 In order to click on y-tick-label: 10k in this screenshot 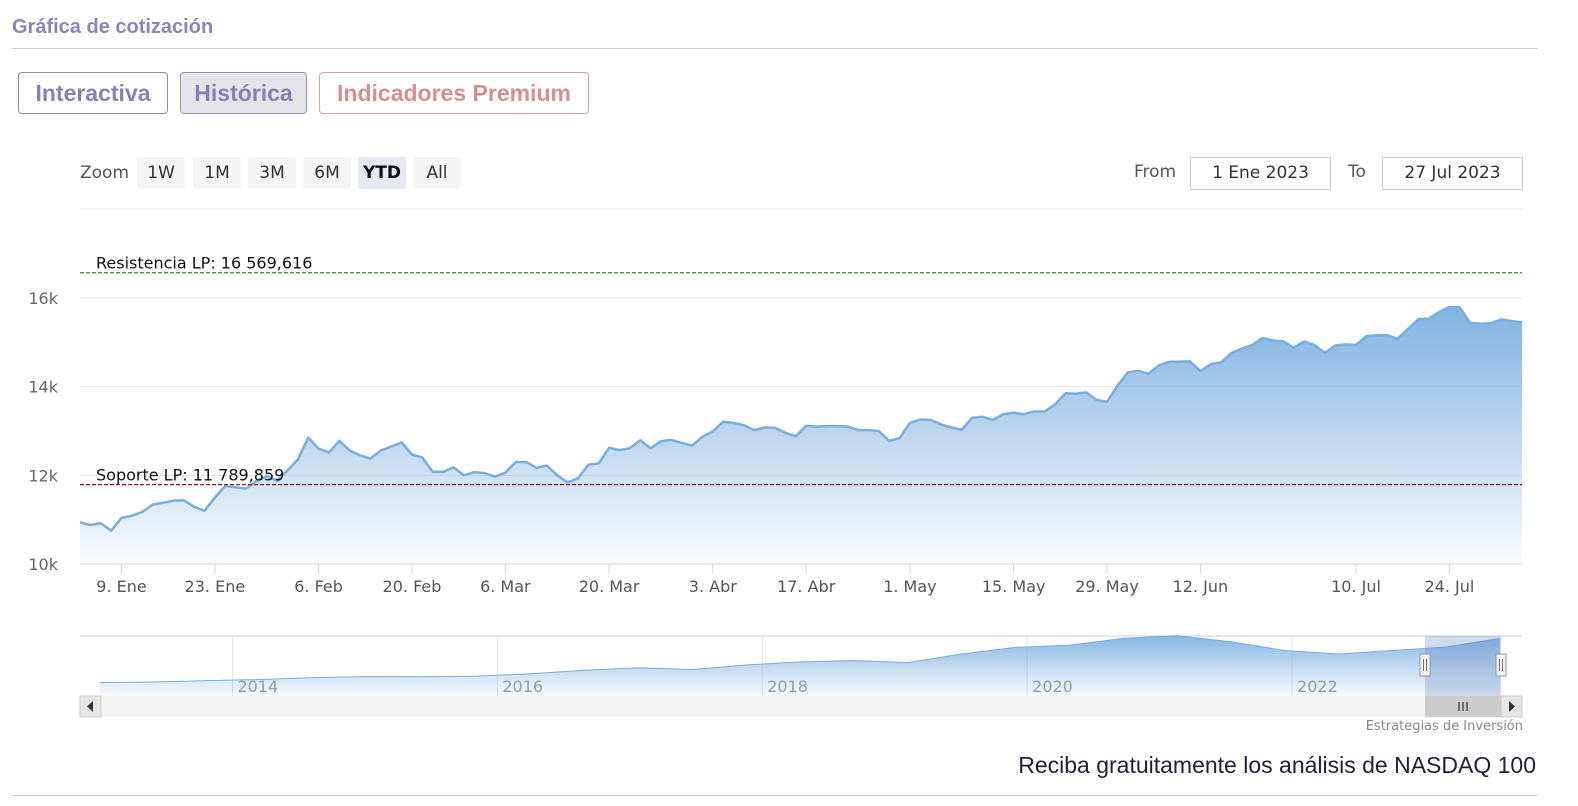, I will do `click(43, 564)`.